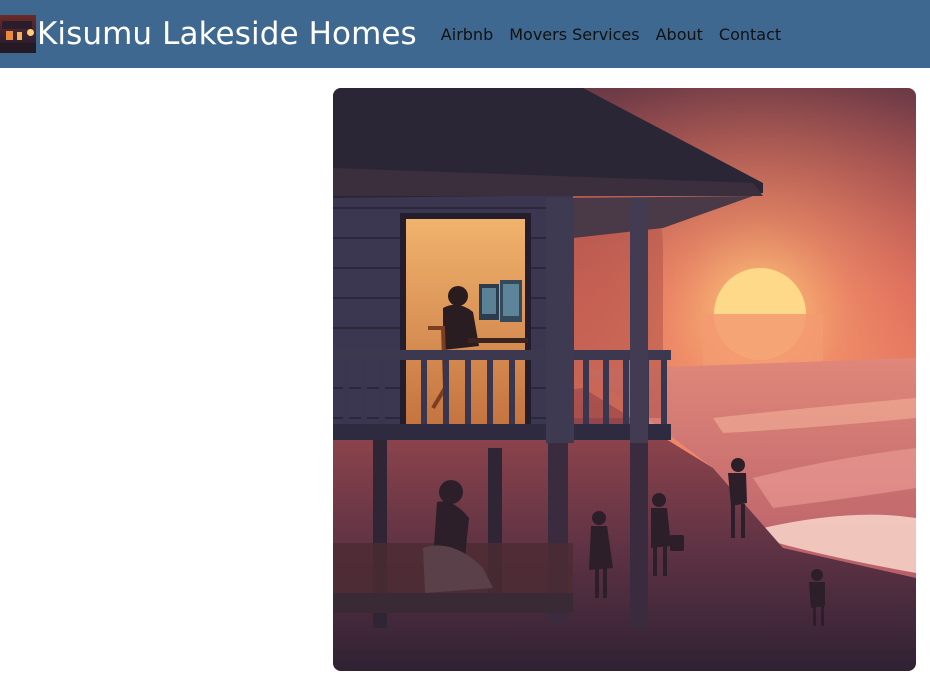 The width and height of the screenshot is (930, 700). I want to click on nav-links: Airbnb Movers Services About Contact, so click(619, 34).